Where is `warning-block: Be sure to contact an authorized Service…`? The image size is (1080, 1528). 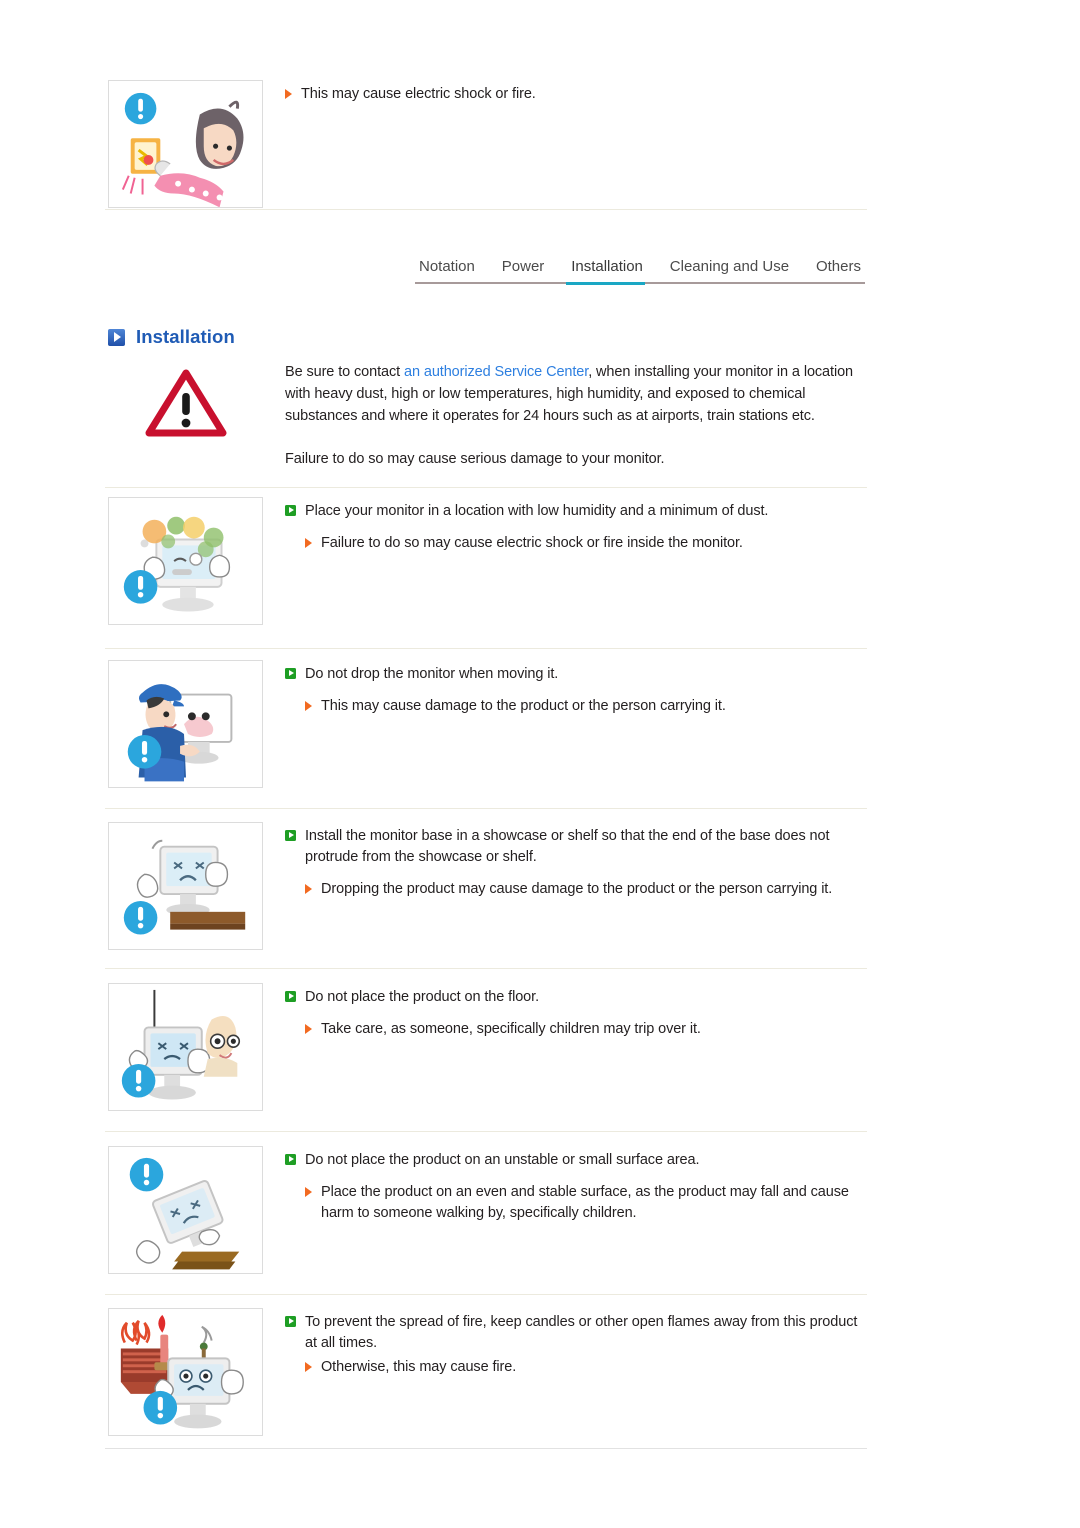
warning-block: Be sure to contact an authorized Service… is located at coordinates (488, 416).